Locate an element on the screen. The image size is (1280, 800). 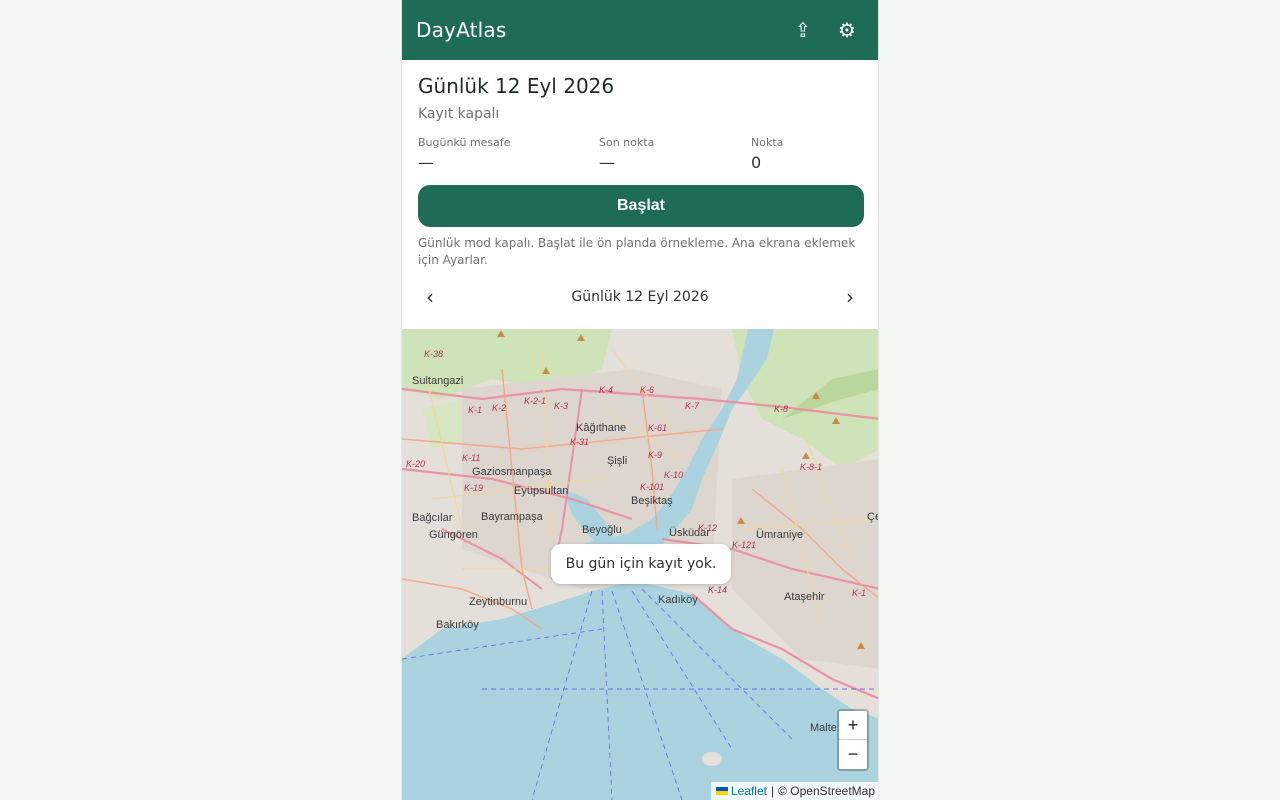
leaflet-link: Leaflet is located at coordinates (741, 791).